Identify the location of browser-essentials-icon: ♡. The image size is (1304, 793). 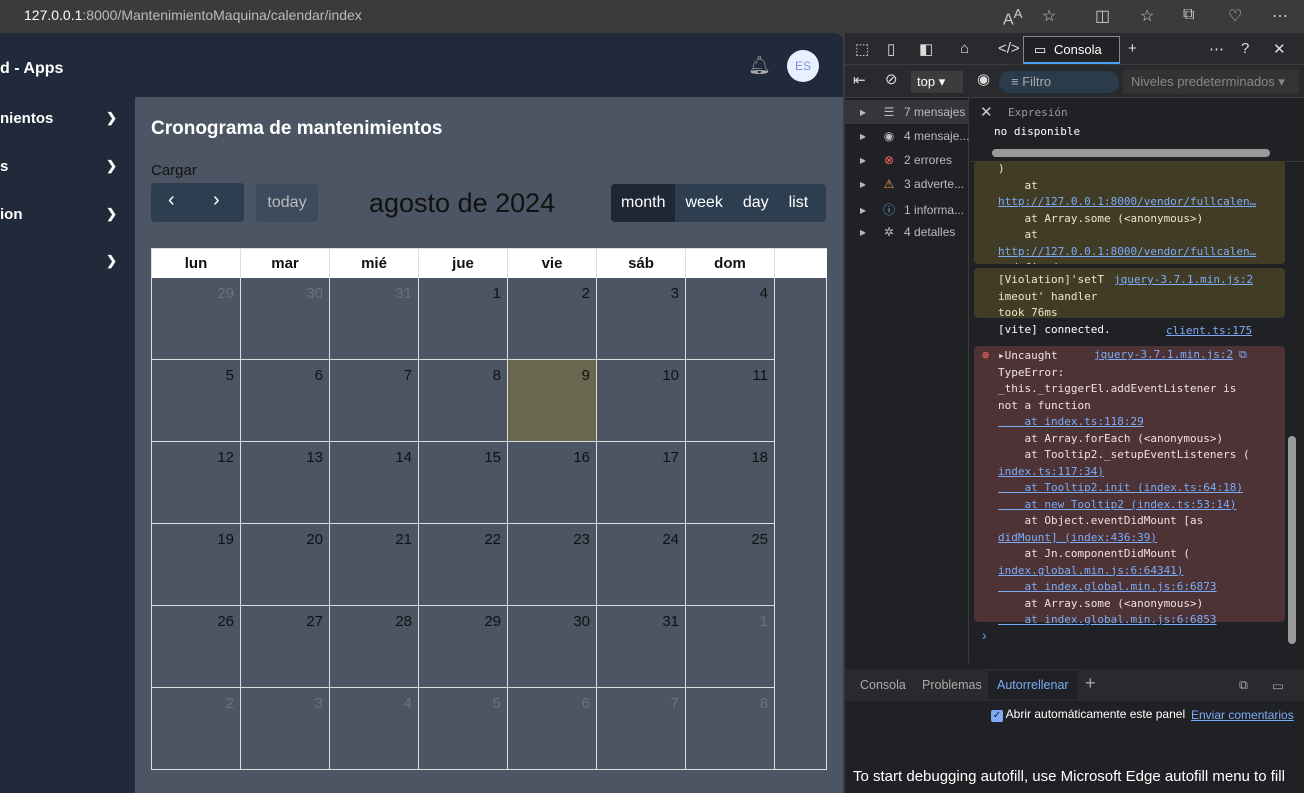
(1235, 16).